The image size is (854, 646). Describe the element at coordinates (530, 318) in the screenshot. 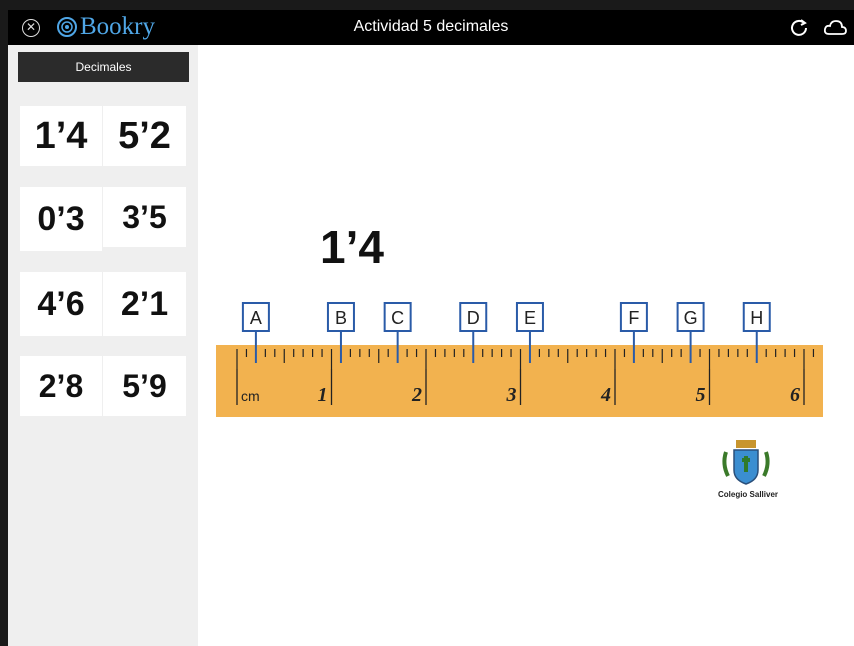

I see `marker-label: E` at that location.